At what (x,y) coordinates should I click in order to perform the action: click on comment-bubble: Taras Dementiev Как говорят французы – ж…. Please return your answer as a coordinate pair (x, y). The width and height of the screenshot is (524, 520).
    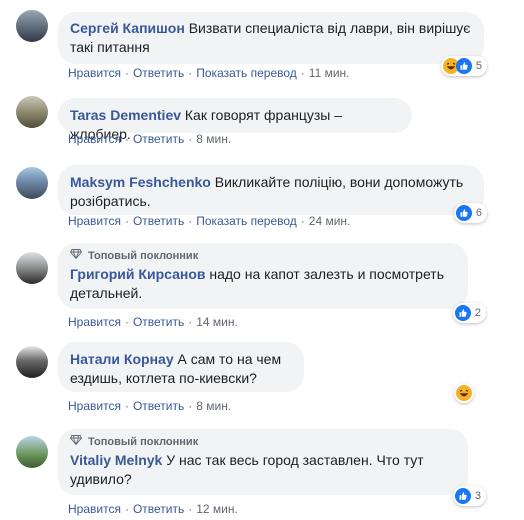
    Looking at the image, I should click on (235, 120).